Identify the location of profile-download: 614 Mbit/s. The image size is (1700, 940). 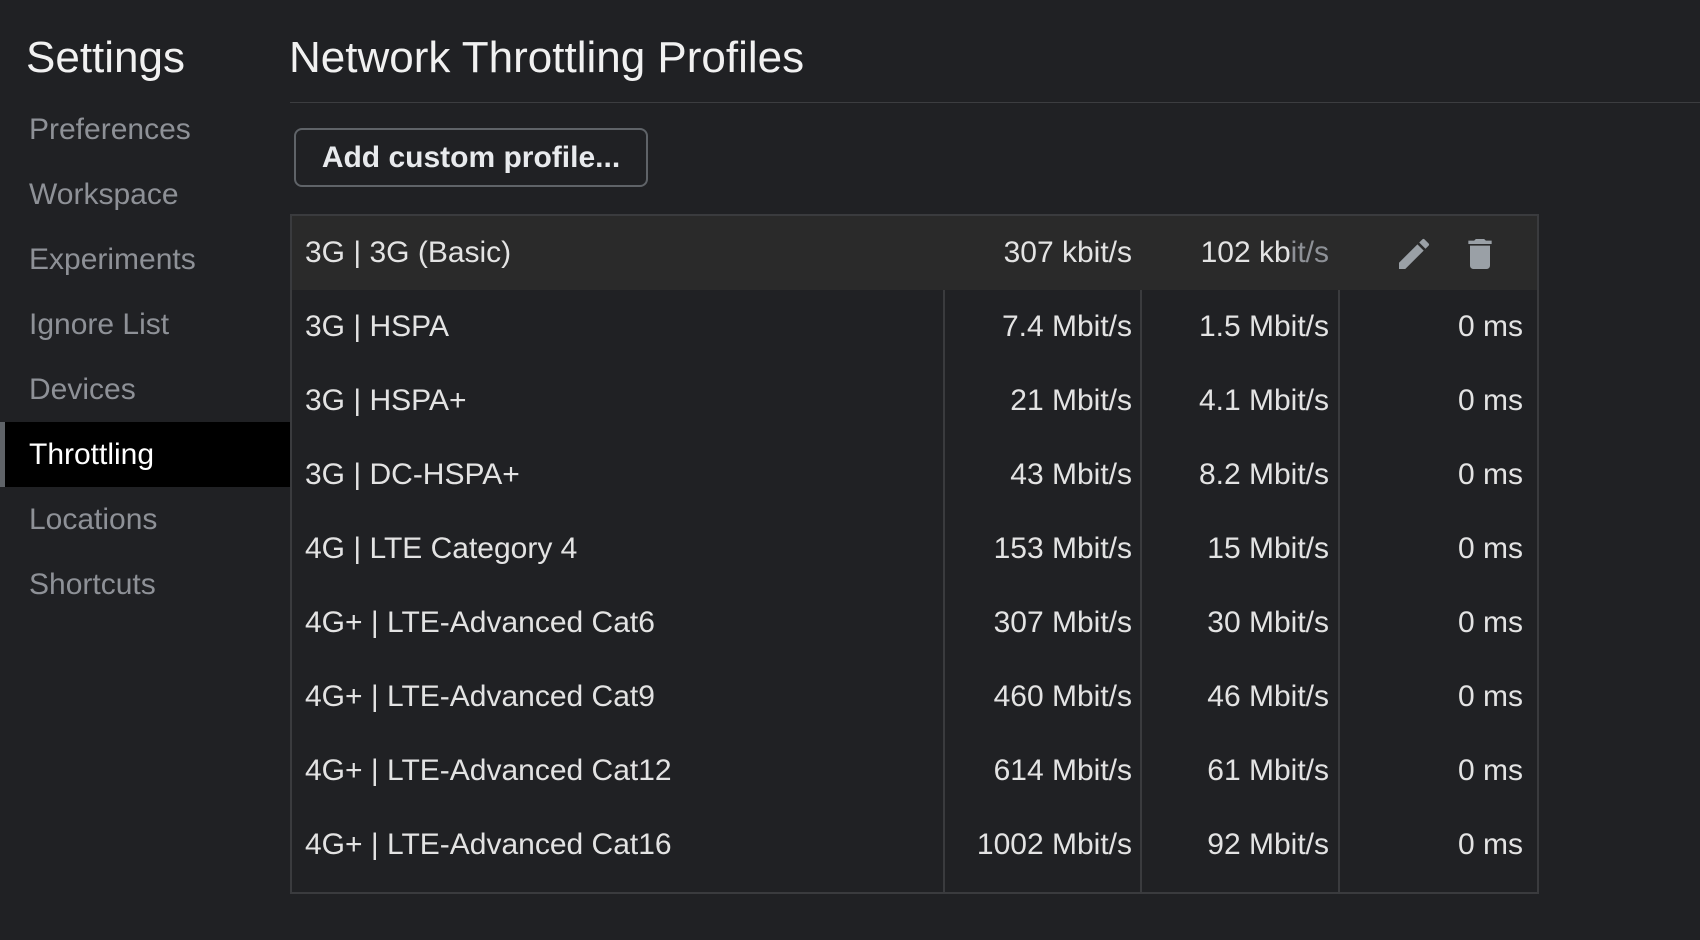
(1062, 770).